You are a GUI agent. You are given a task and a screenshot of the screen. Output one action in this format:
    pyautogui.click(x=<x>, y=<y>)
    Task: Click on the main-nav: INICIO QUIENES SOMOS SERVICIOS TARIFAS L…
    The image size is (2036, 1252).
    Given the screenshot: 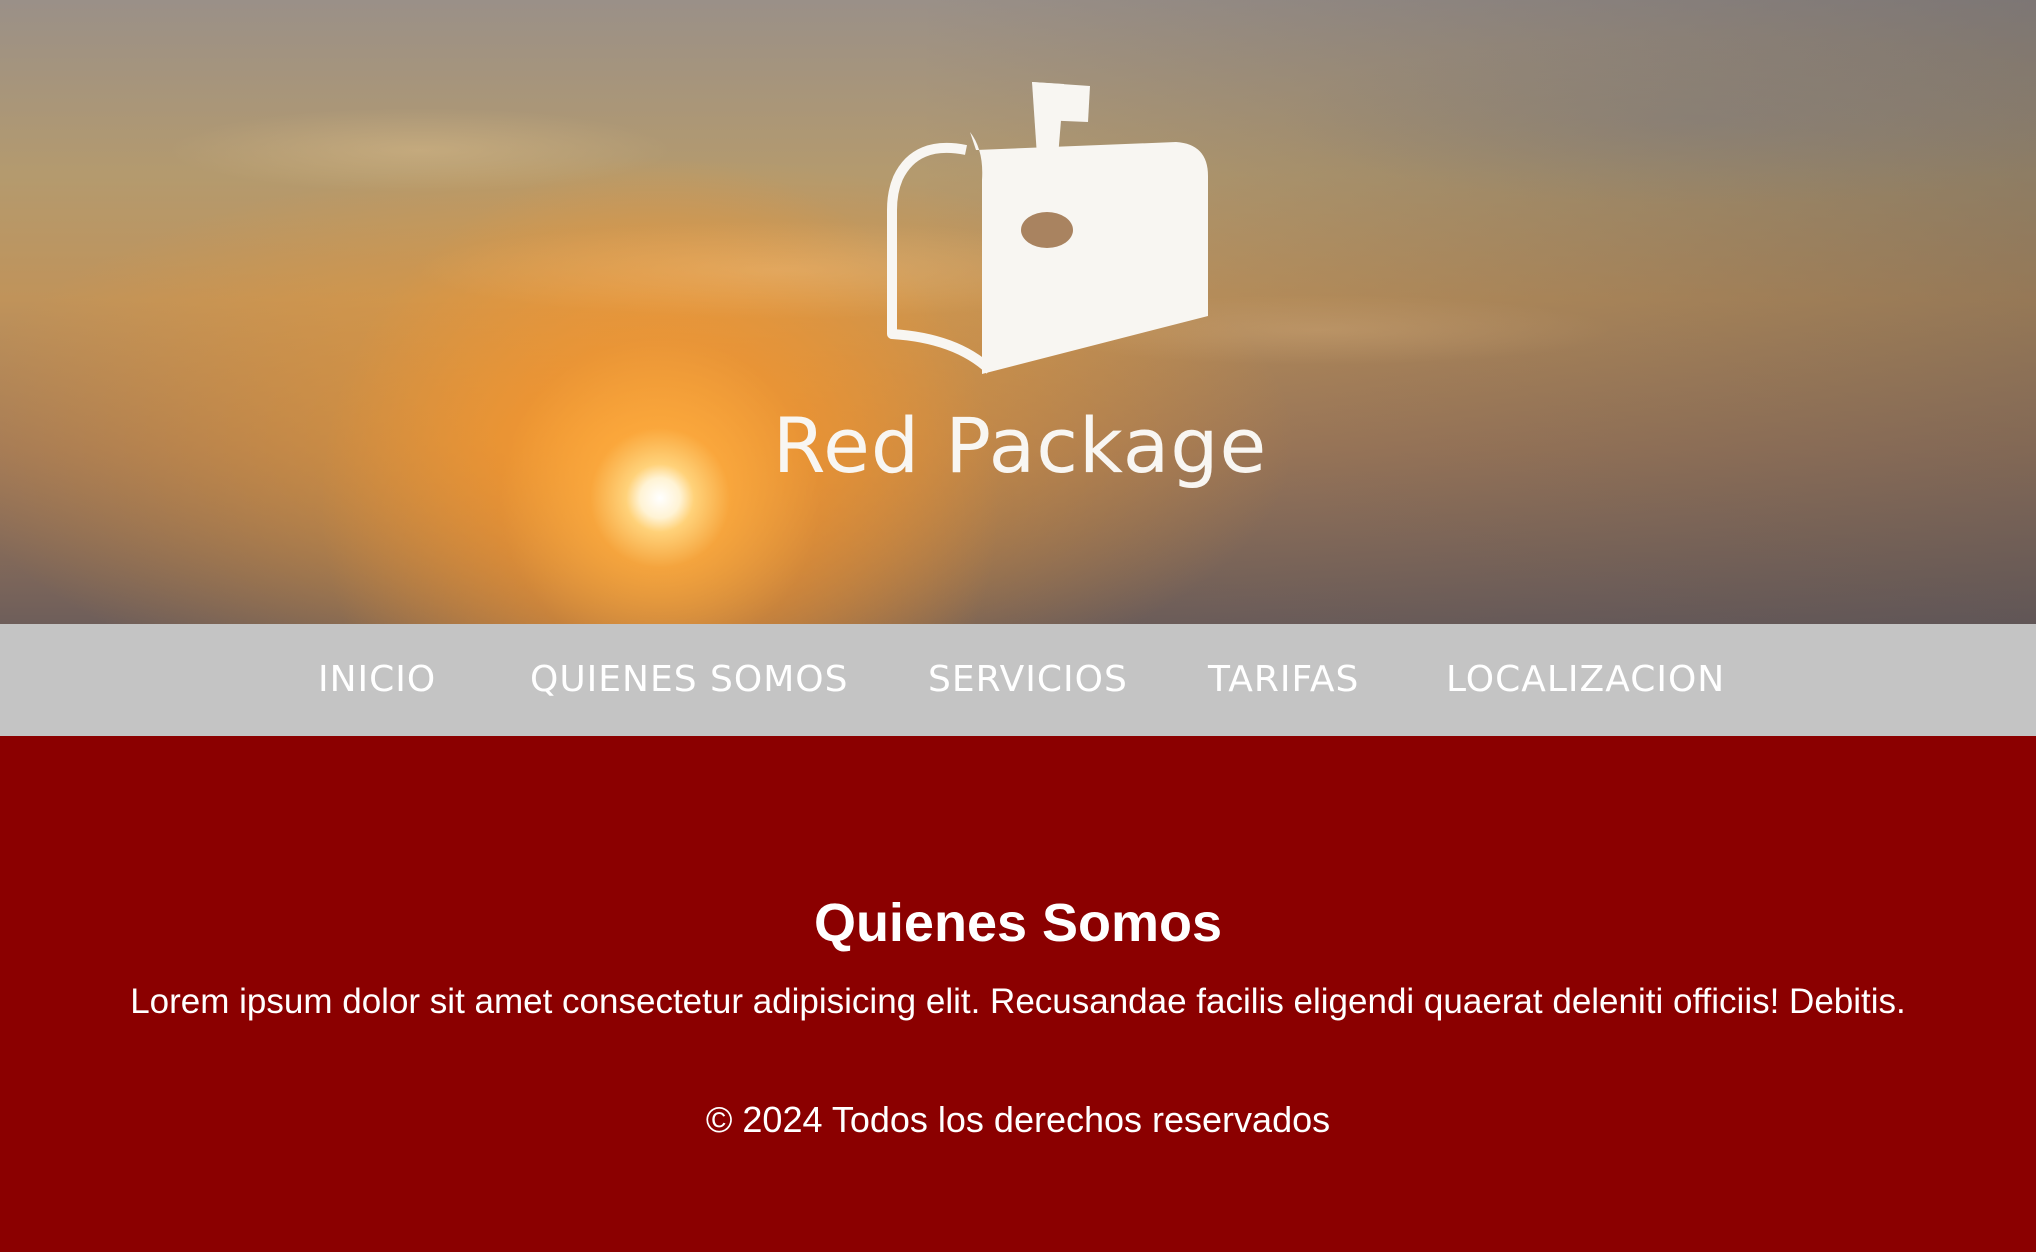 What is the action you would take?
    pyautogui.click(x=1018, y=680)
    